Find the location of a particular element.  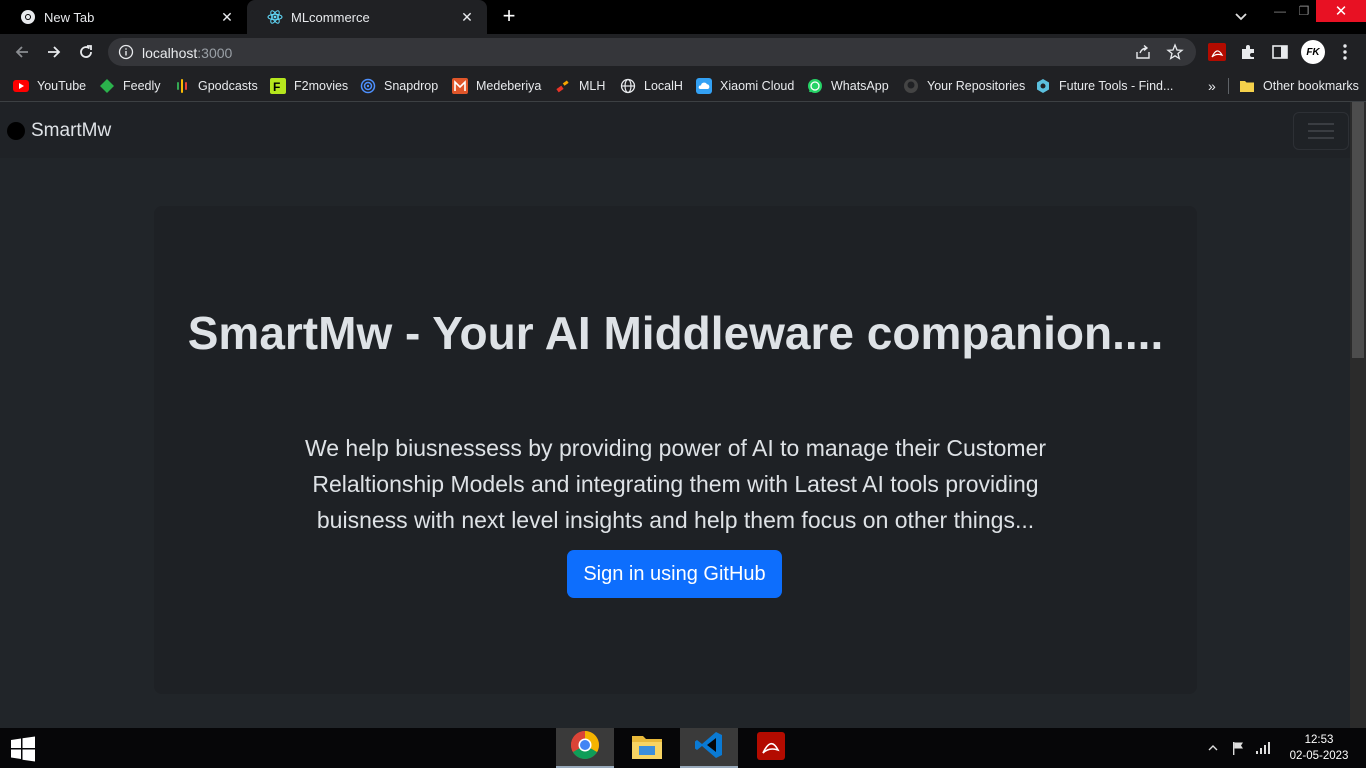

back-button is located at coordinates (22, 52).